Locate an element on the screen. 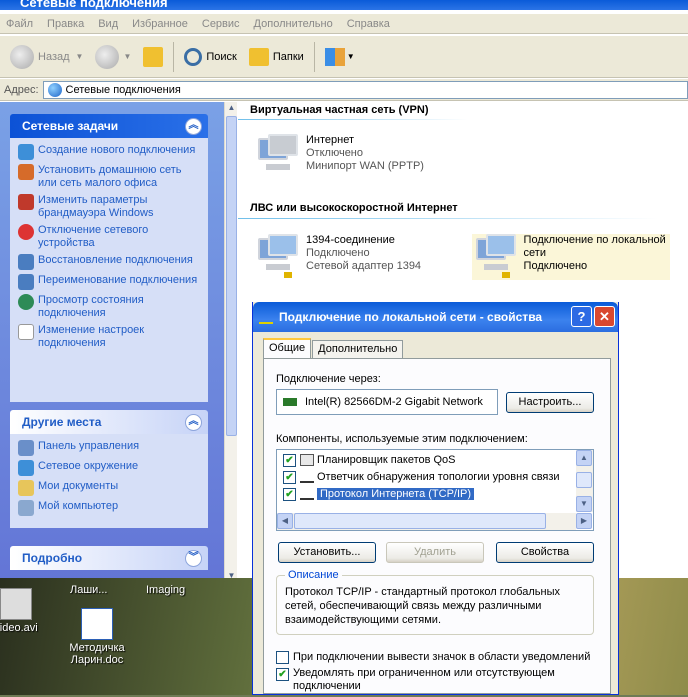  task-new-connection: Создание нового подключения is located at coordinates (110, 152).